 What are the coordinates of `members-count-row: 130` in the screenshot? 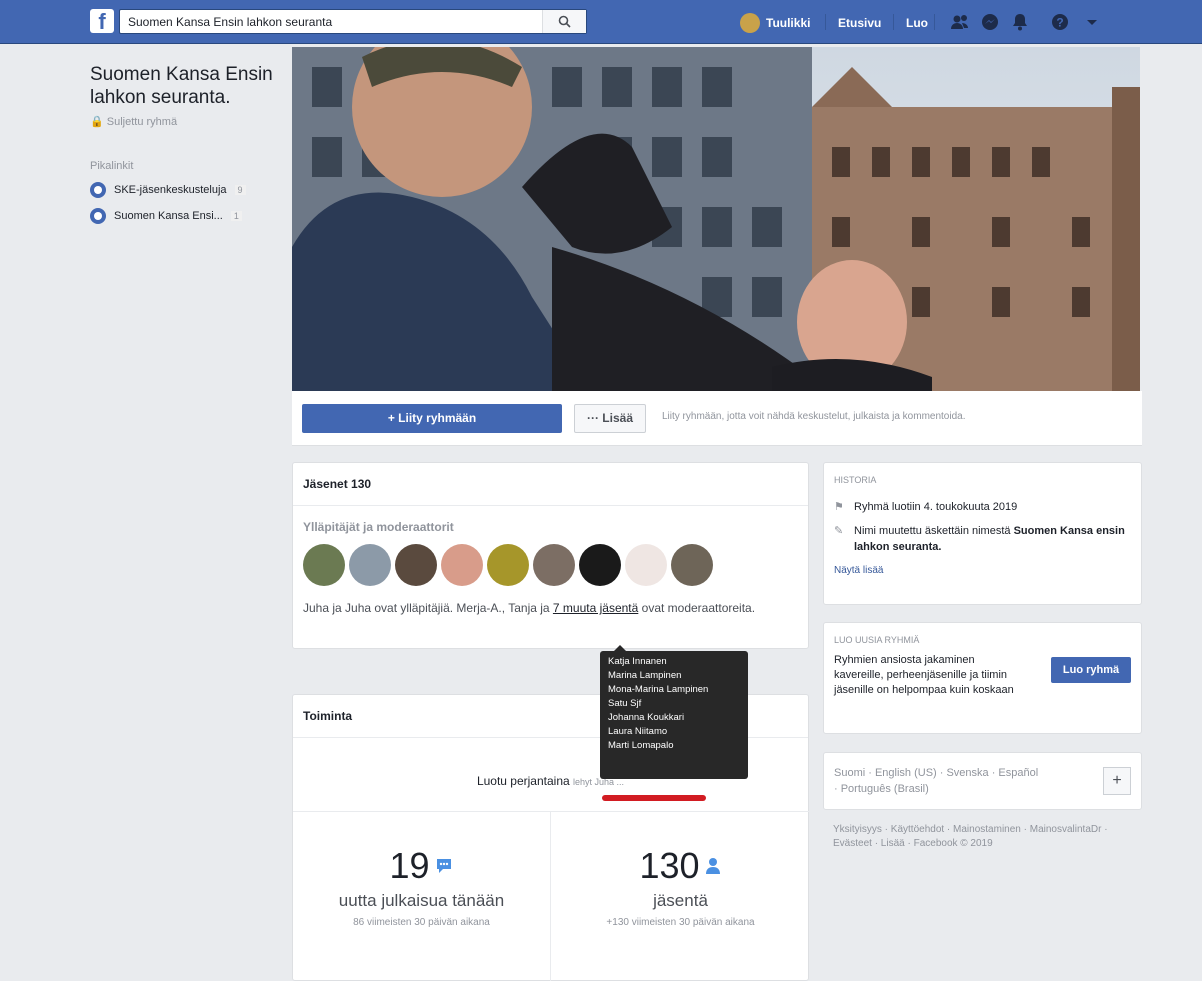 It's located at (680, 866).